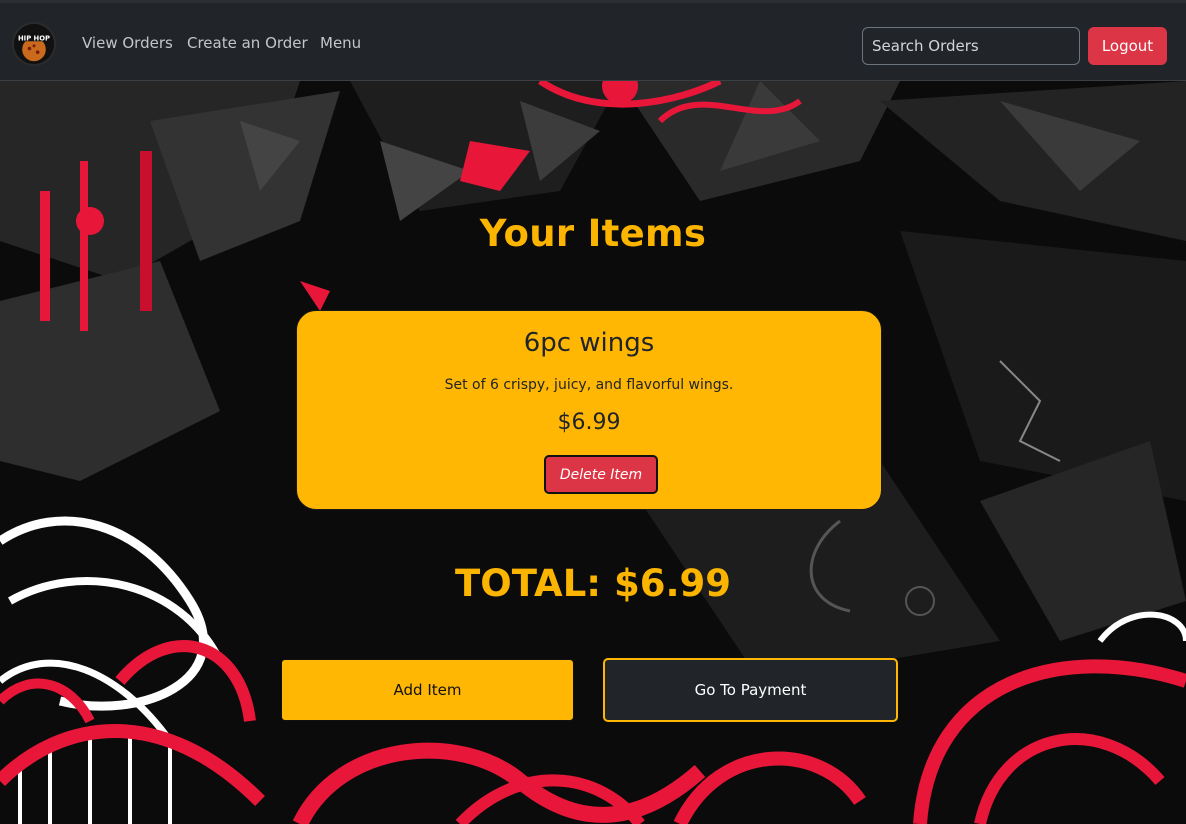  I want to click on item-name: 6pc wings, so click(589, 343).